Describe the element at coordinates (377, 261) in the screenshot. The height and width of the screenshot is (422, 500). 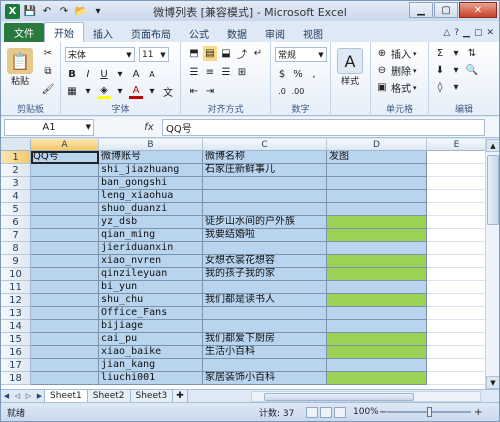
I see `cell-d9` at that location.